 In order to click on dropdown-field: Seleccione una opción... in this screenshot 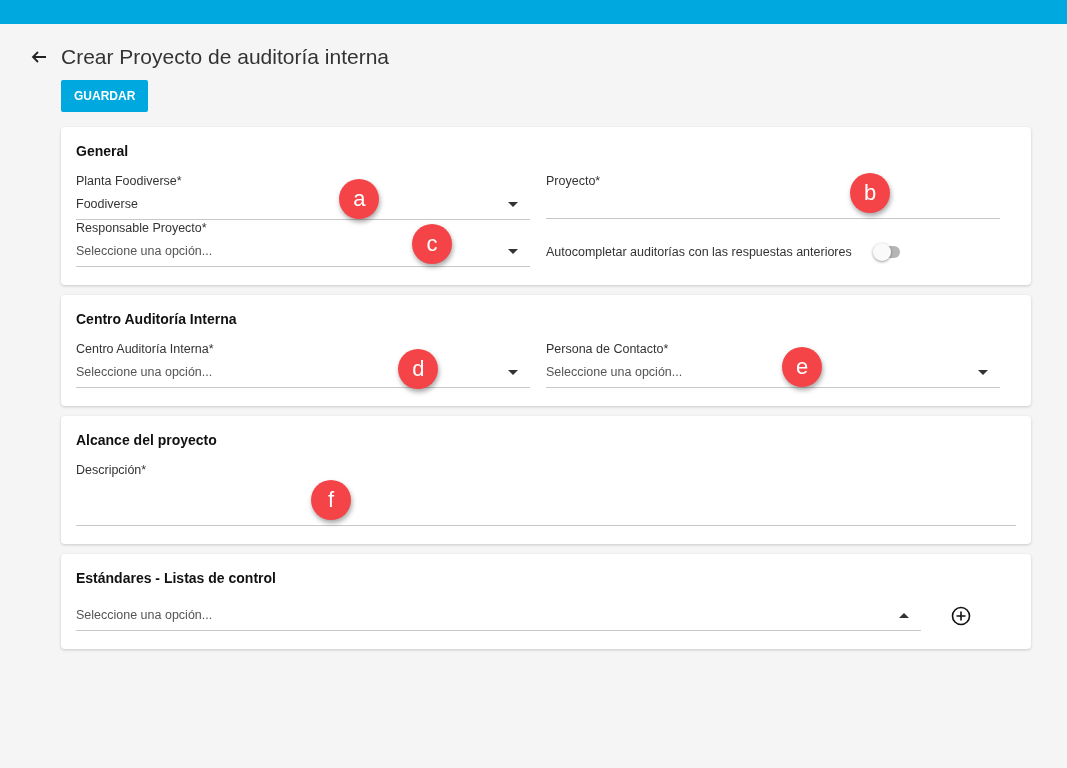, I will do `click(498, 615)`.